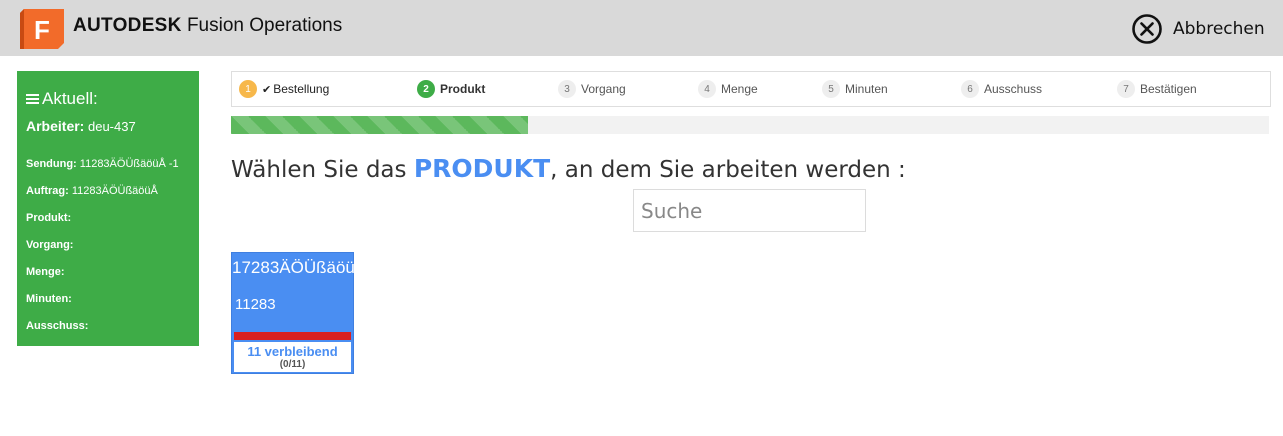 The image size is (1283, 436). I want to click on step-number: 7, so click(1126, 89).